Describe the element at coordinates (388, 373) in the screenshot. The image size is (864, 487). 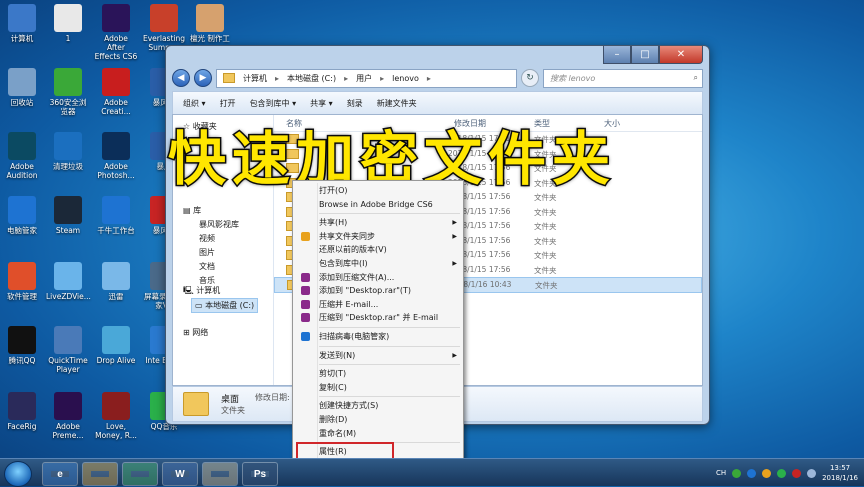
I see `menu-item: 剪切(T)` at that location.